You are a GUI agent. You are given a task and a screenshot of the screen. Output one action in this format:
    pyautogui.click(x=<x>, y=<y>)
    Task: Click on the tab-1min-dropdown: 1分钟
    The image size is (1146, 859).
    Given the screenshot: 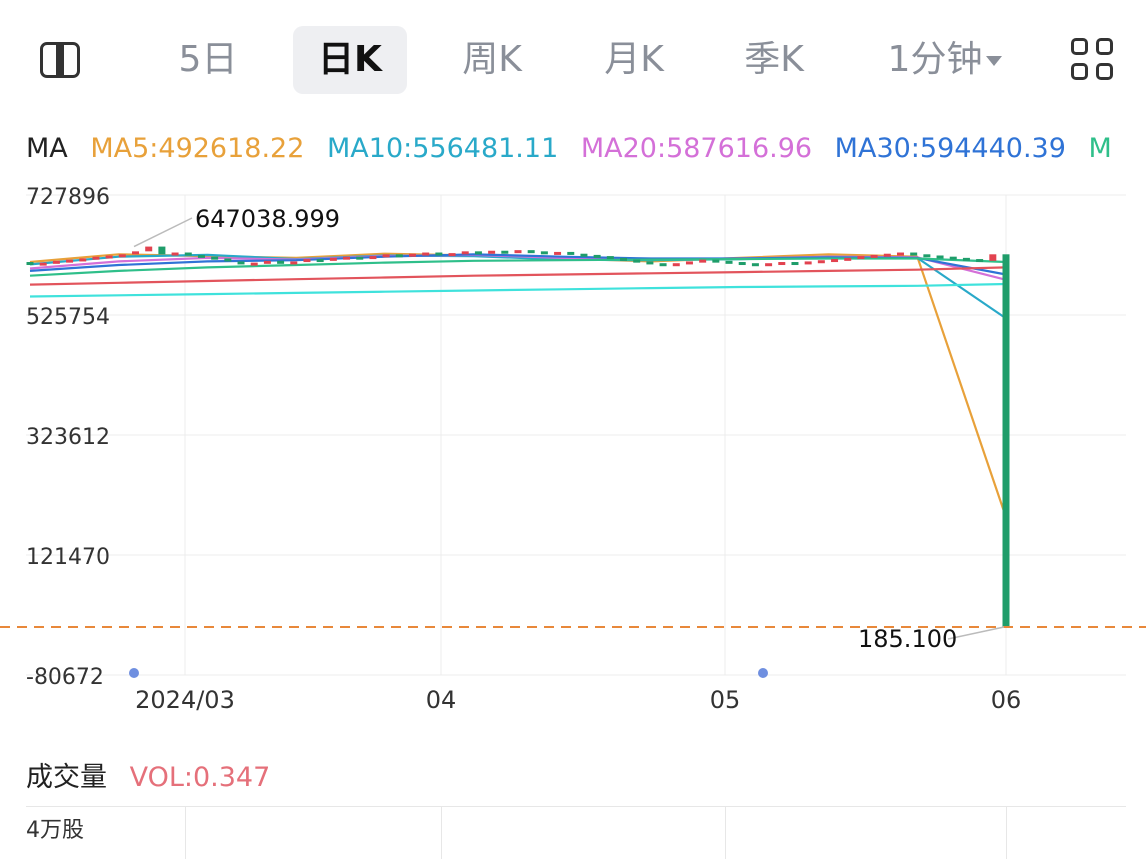 What is the action you would take?
    pyautogui.click(x=945, y=60)
    